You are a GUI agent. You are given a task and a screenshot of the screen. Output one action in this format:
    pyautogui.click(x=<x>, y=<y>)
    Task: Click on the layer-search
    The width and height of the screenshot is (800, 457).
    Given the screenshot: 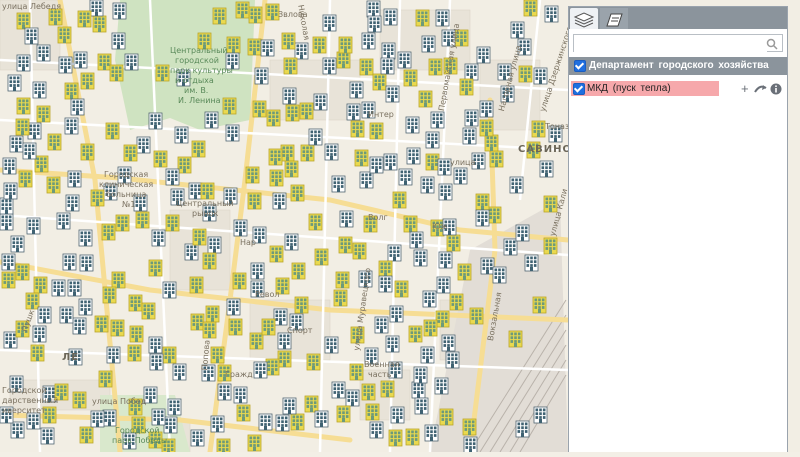 What is the action you would take?
    pyautogui.click(x=678, y=43)
    